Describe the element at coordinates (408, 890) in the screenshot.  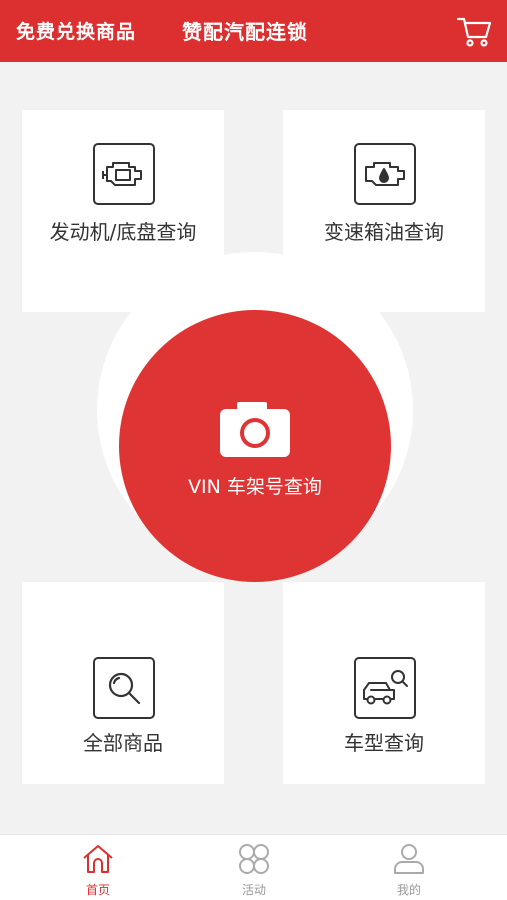
I see `tab-mine-label: 我的` at that location.